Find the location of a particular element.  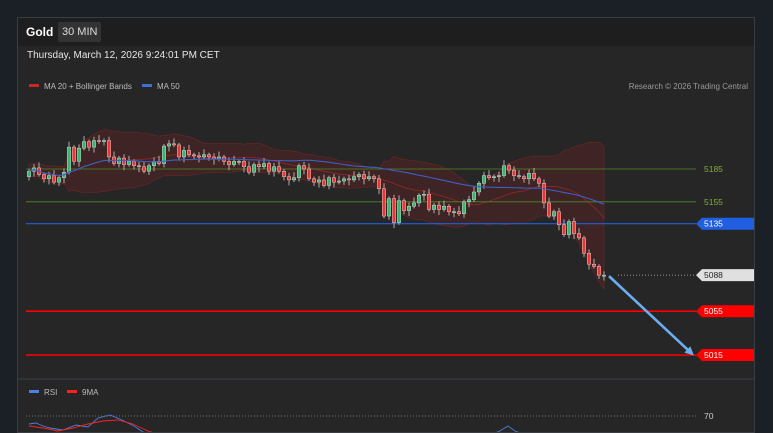

level-label-5135: 5135 is located at coordinates (713, 224).